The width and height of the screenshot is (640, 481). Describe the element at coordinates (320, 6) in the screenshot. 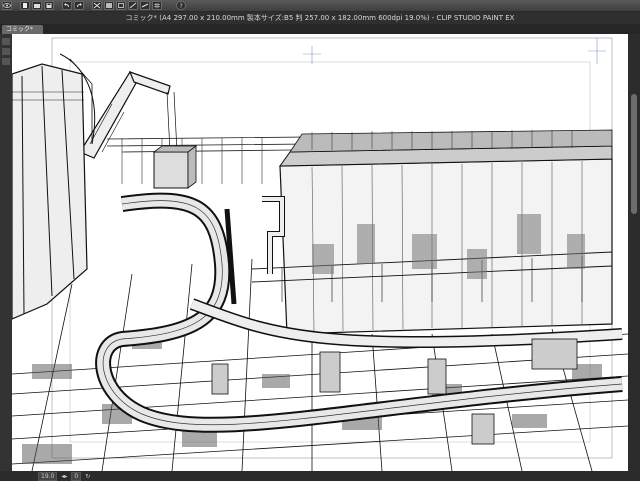

I see `main-toolbar: ?` at that location.